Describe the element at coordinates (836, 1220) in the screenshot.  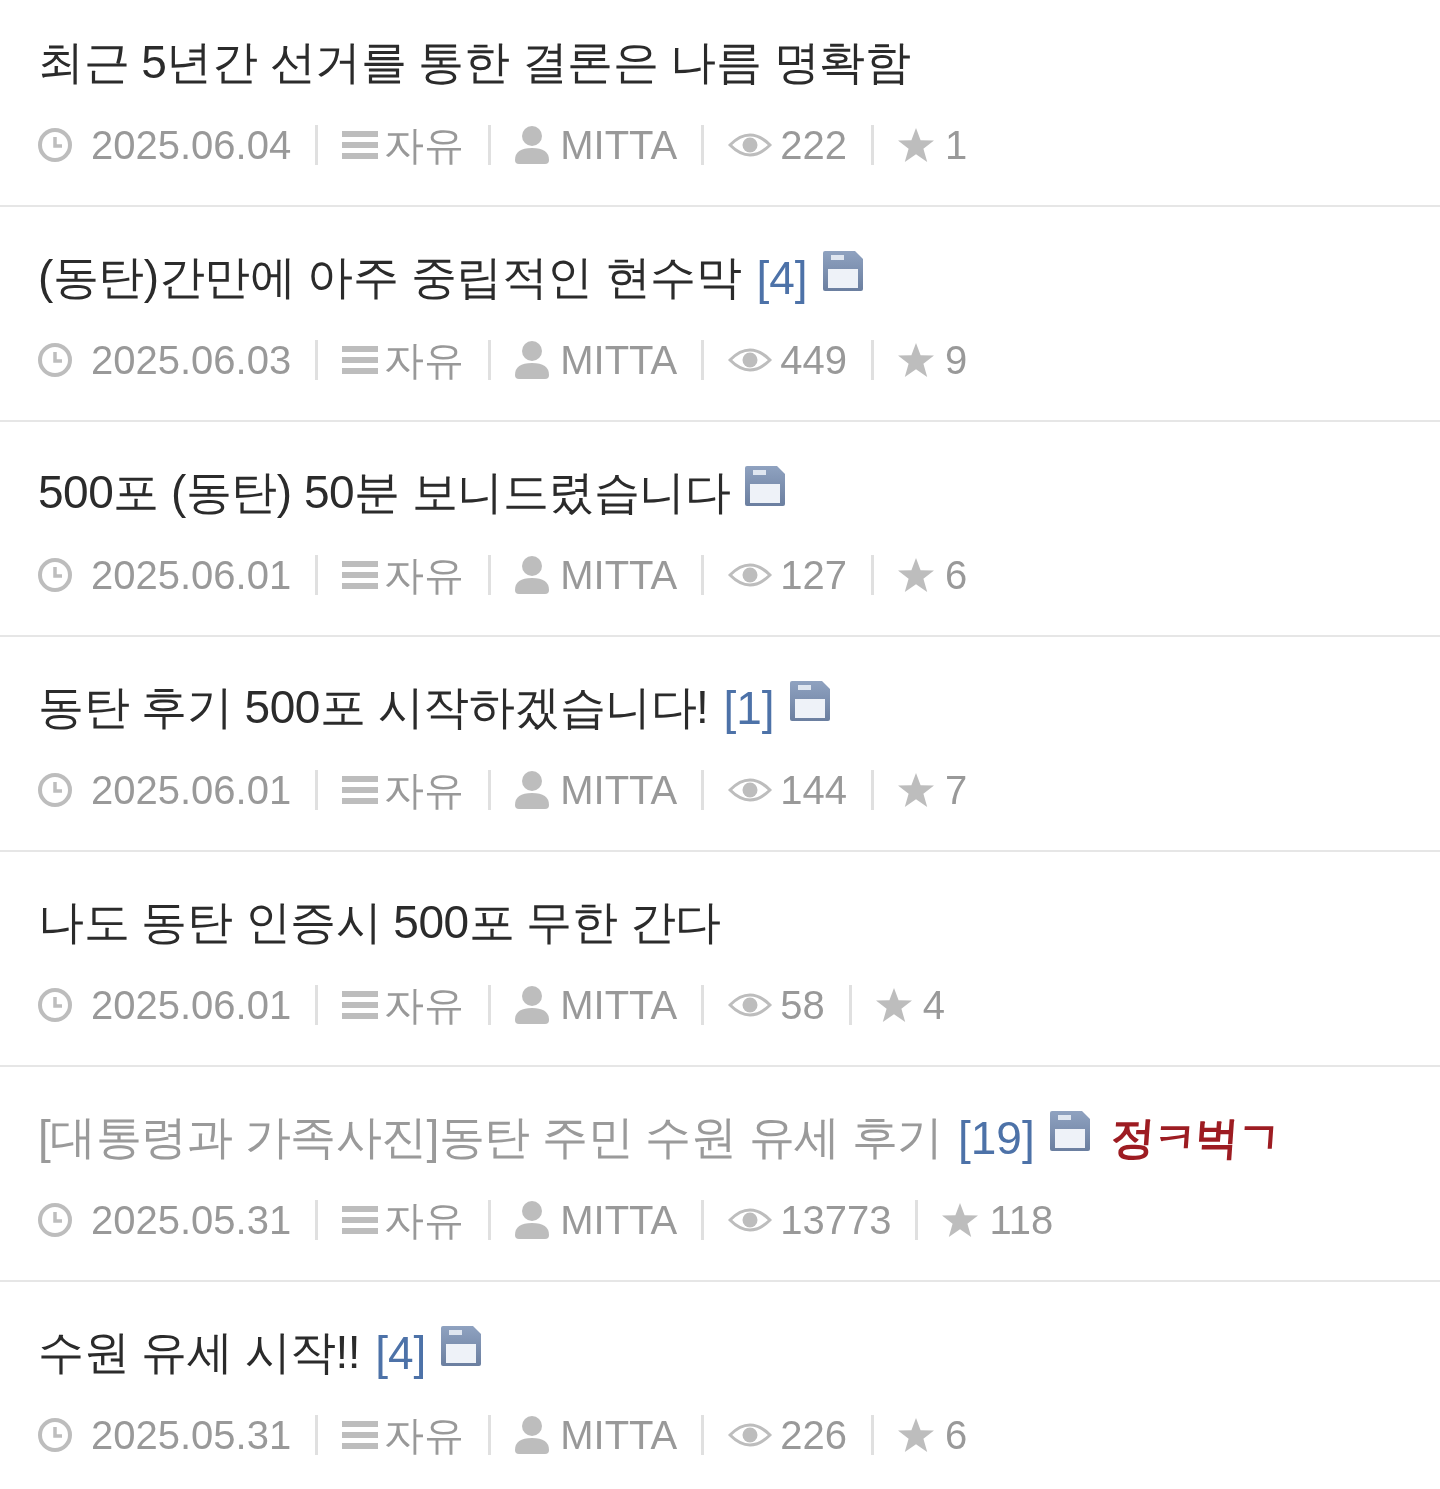
I see `view-count: 13773` at that location.